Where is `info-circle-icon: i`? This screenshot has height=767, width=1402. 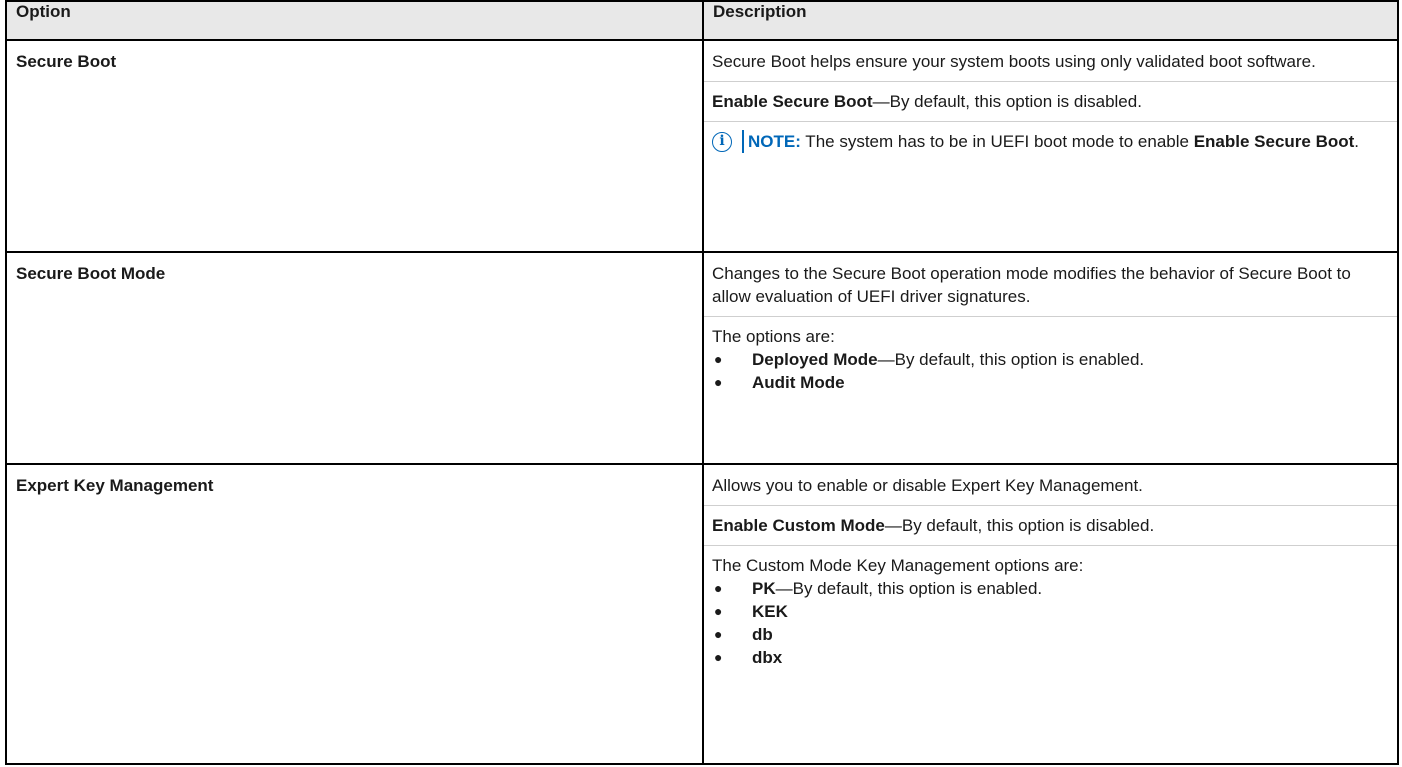
info-circle-icon: i is located at coordinates (727, 141).